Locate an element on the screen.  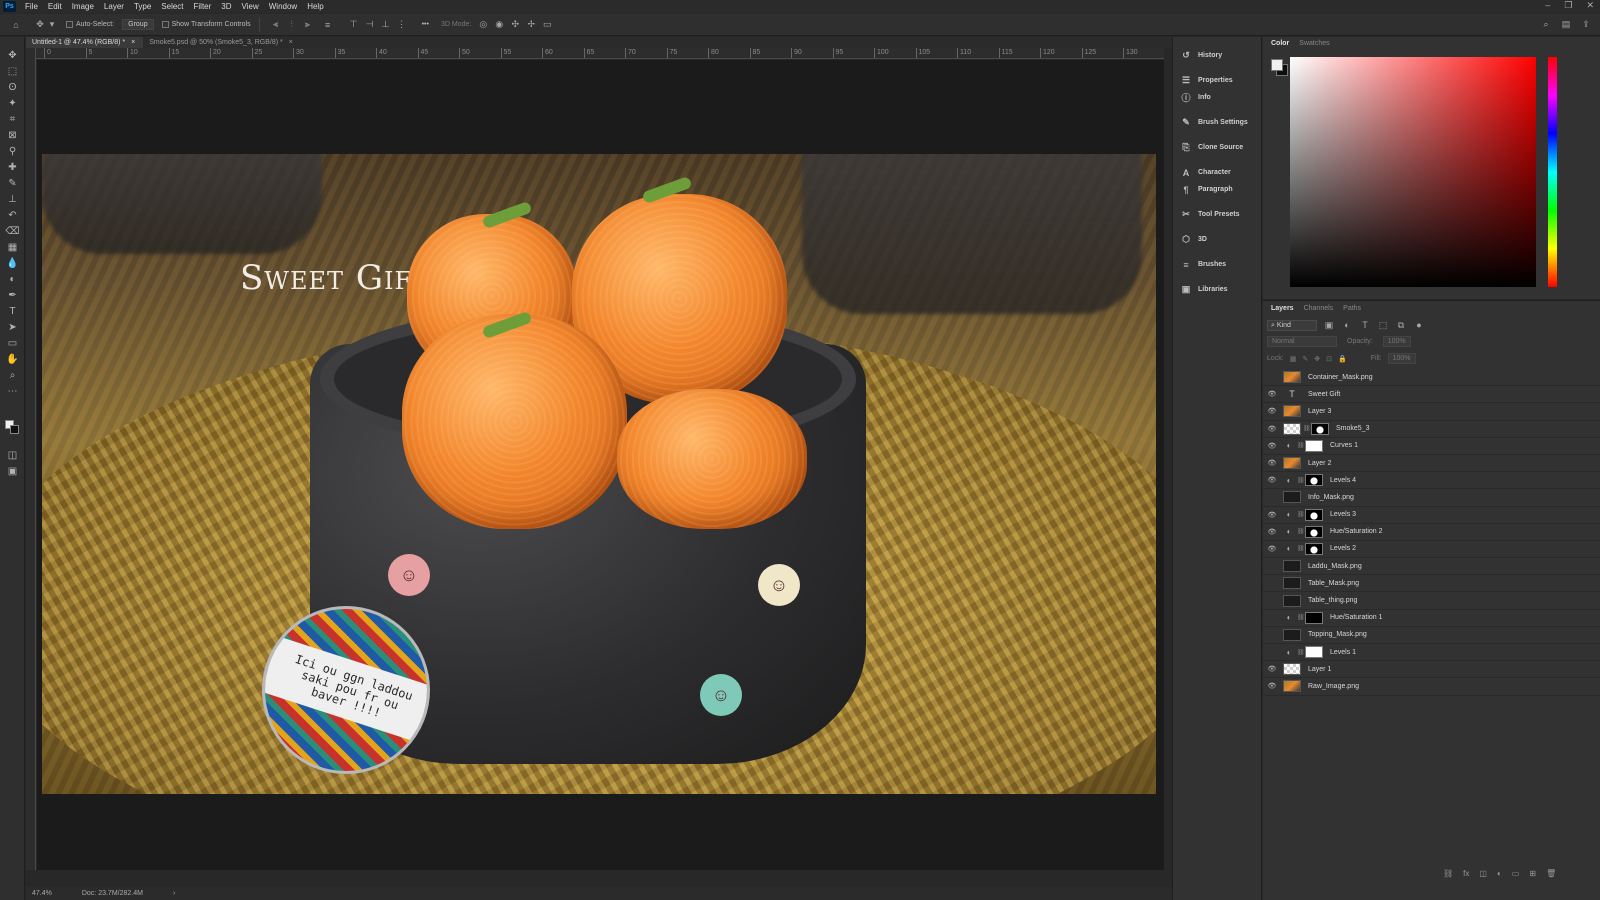
home-icon: ⌂ is located at coordinates (16, 25).